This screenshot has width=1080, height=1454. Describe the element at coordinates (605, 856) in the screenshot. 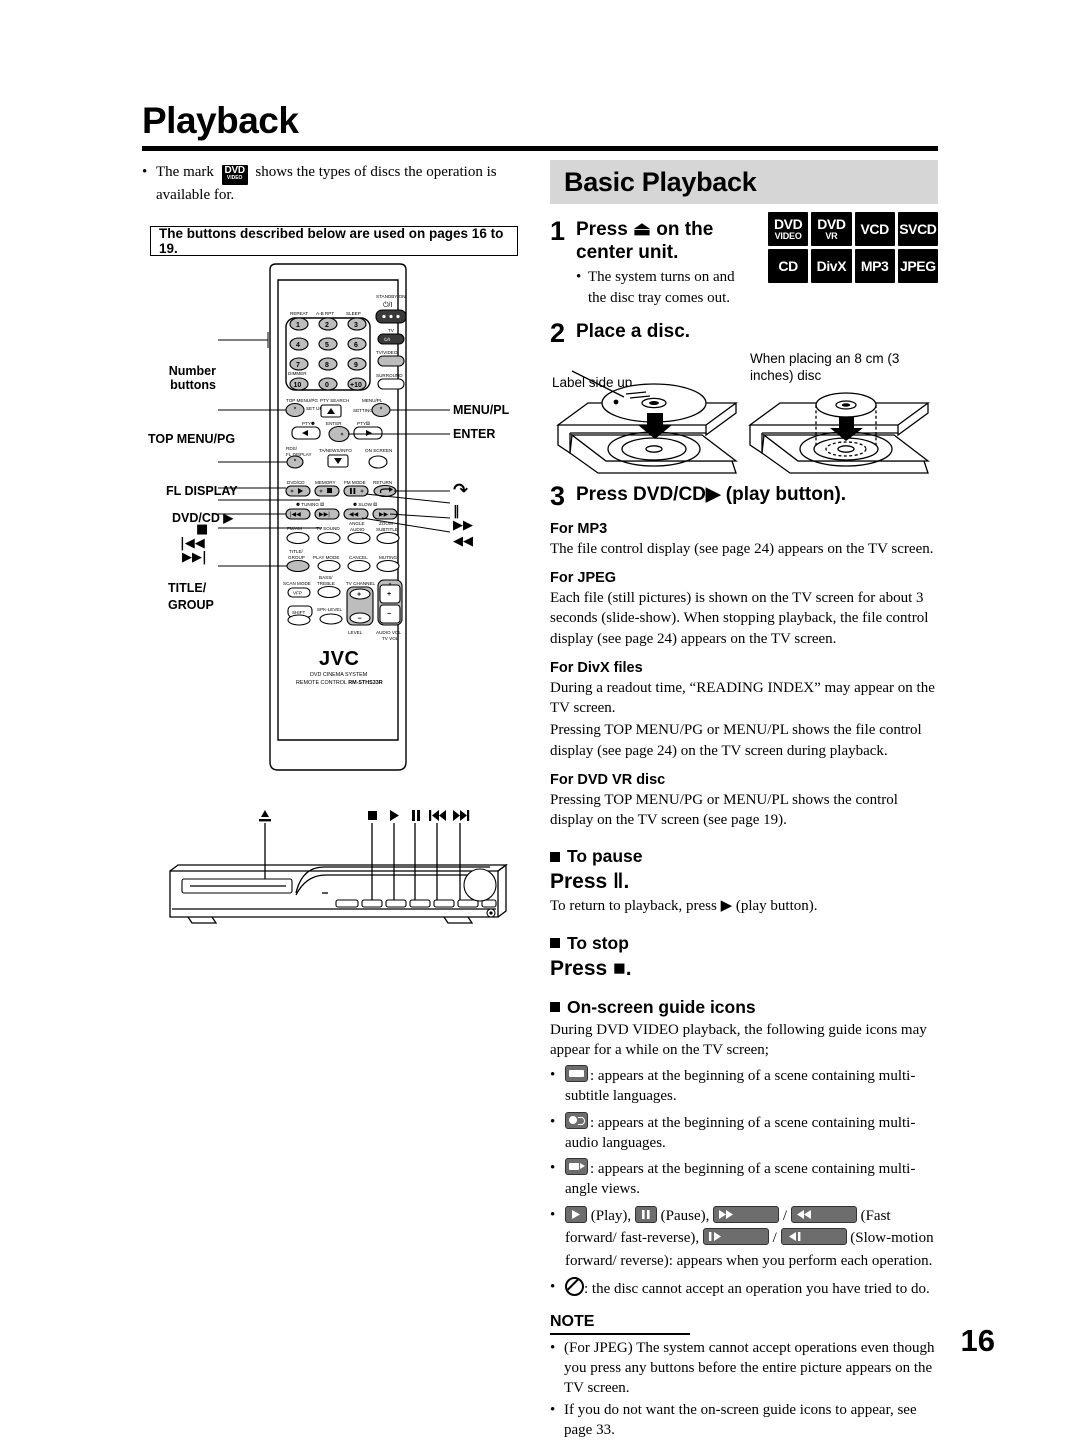

I see `to-pause-label: To pause` at that location.